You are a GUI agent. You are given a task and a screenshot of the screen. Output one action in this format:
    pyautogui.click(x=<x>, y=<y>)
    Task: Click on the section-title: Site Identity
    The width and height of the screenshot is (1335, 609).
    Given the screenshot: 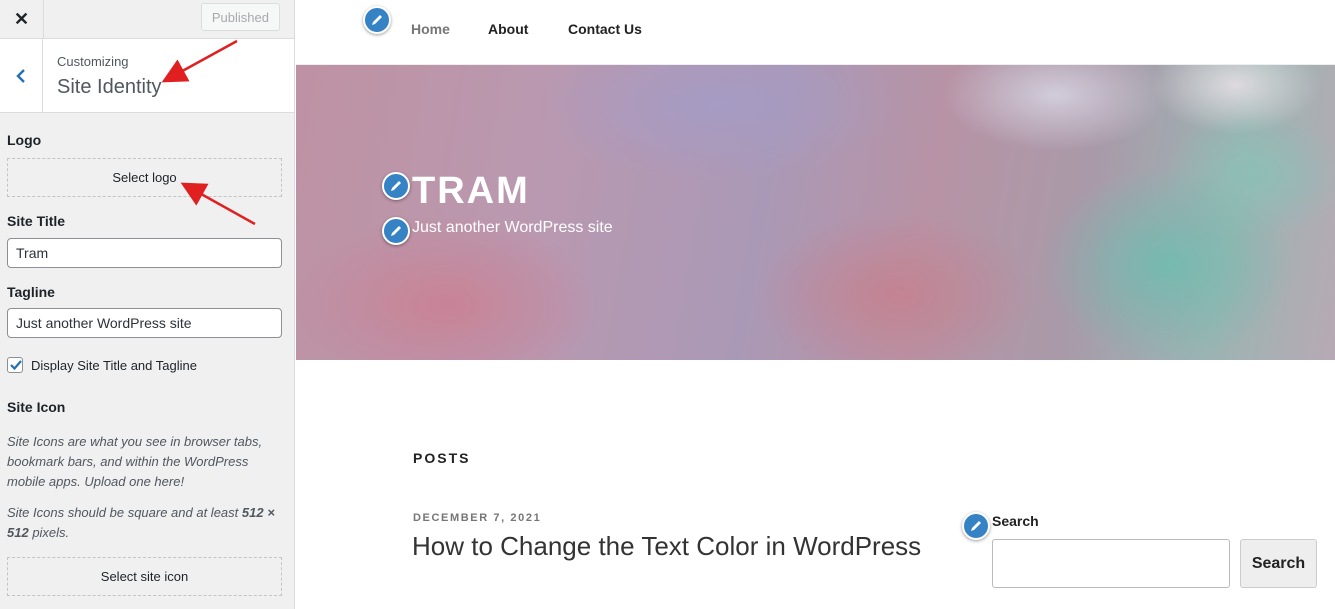 What is the action you would take?
    pyautogui.click(x=109, y=87)
    